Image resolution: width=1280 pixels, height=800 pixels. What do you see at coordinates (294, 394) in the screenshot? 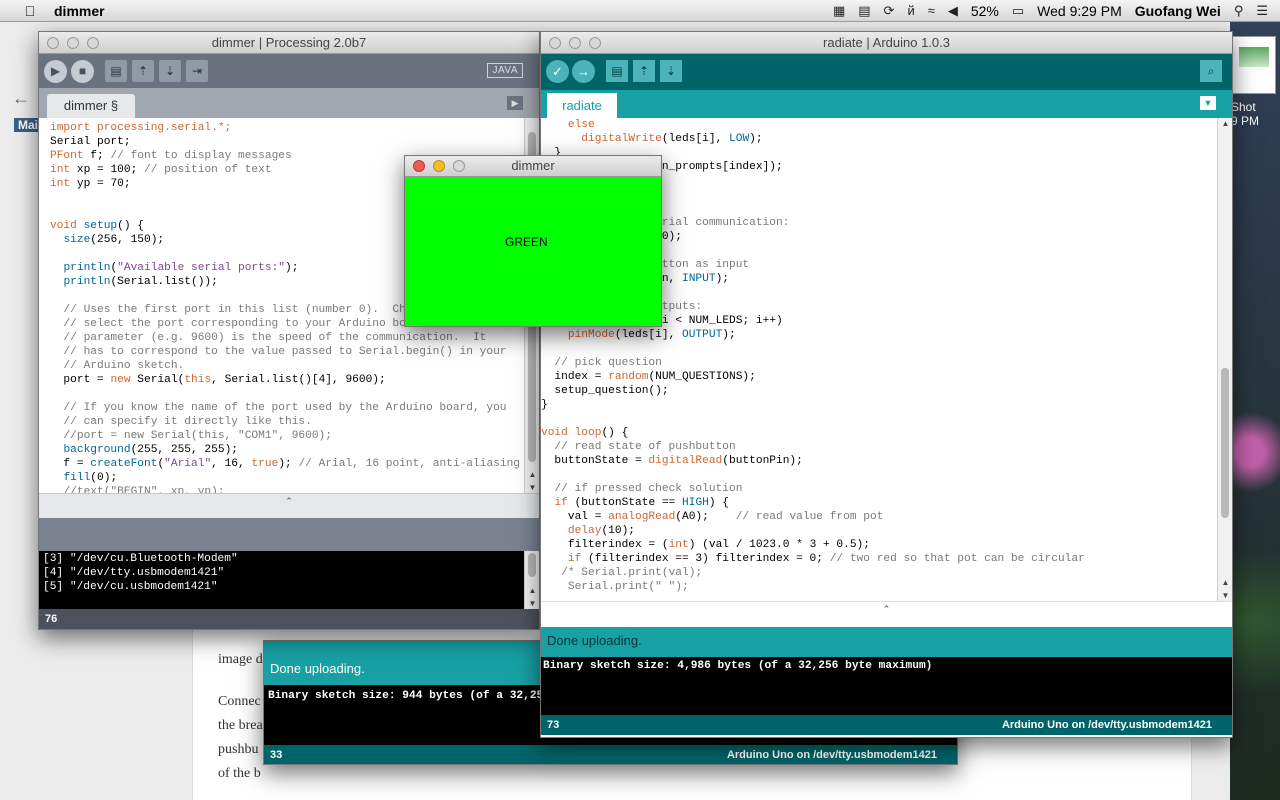
I see `processing-code-line` at bounding box center [294, 394].